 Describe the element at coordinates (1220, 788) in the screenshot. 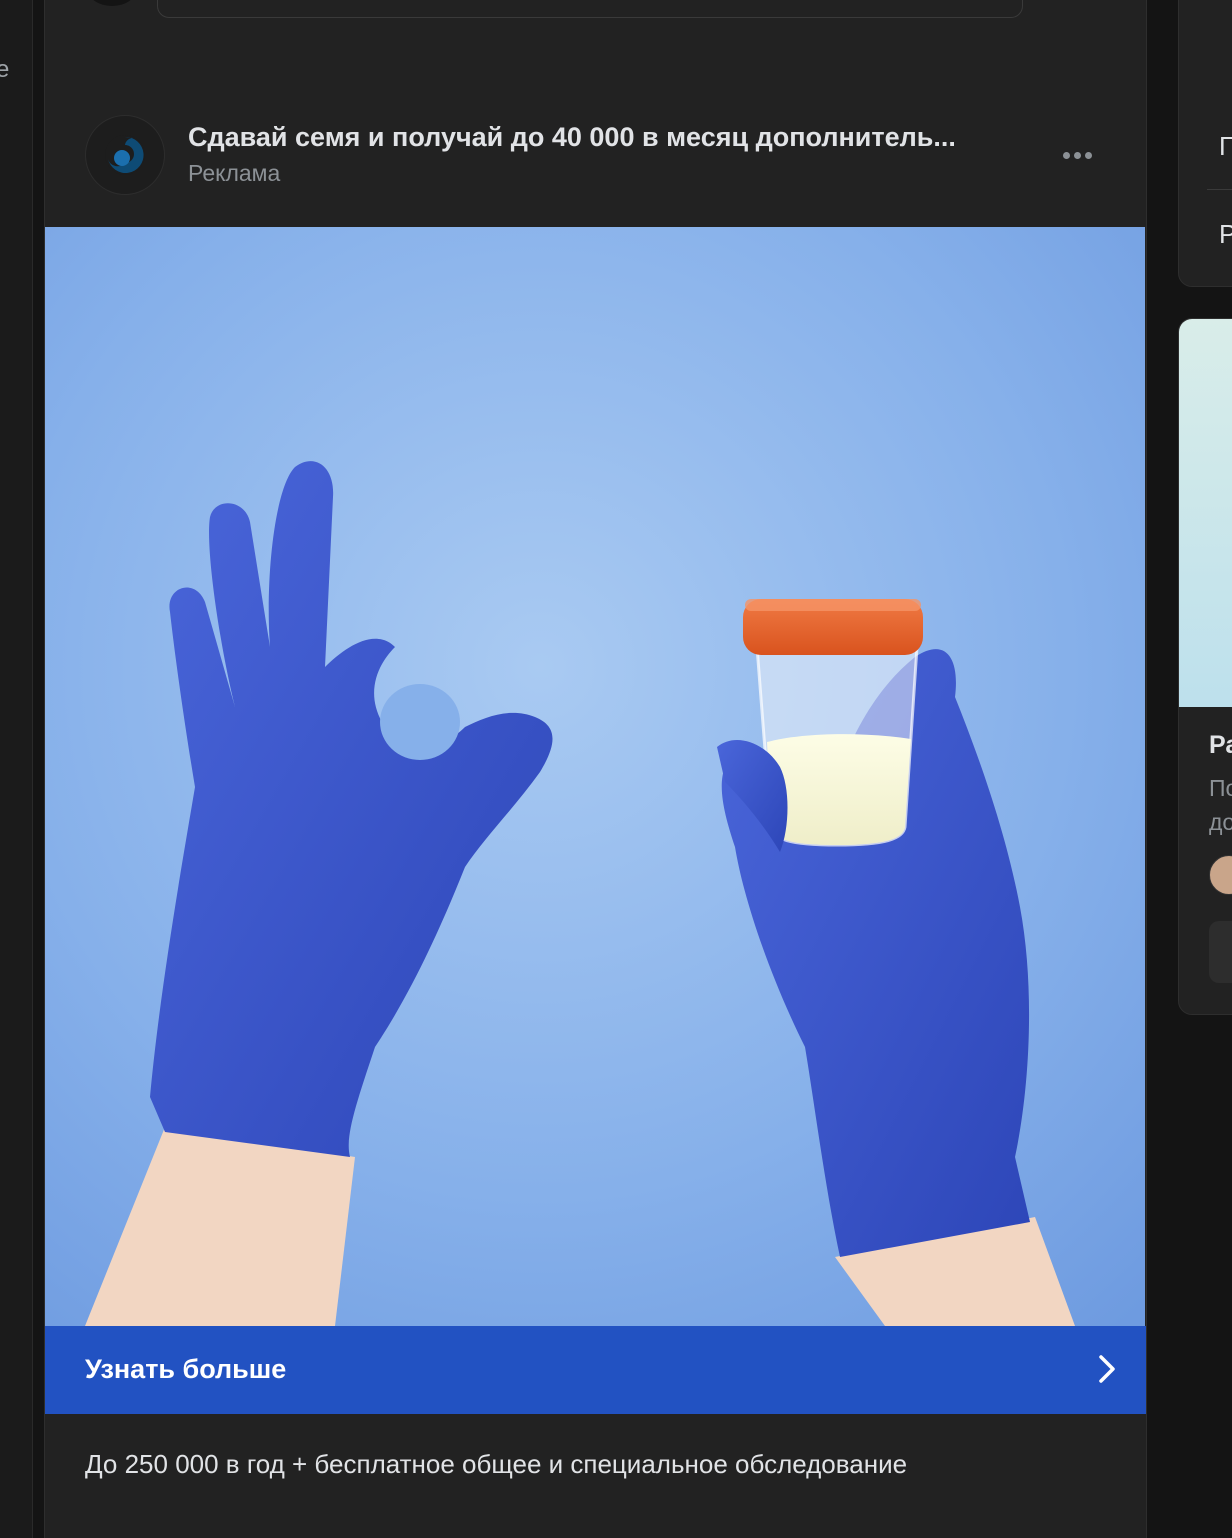

I see `right-ad-description-line-1: По` at that location.